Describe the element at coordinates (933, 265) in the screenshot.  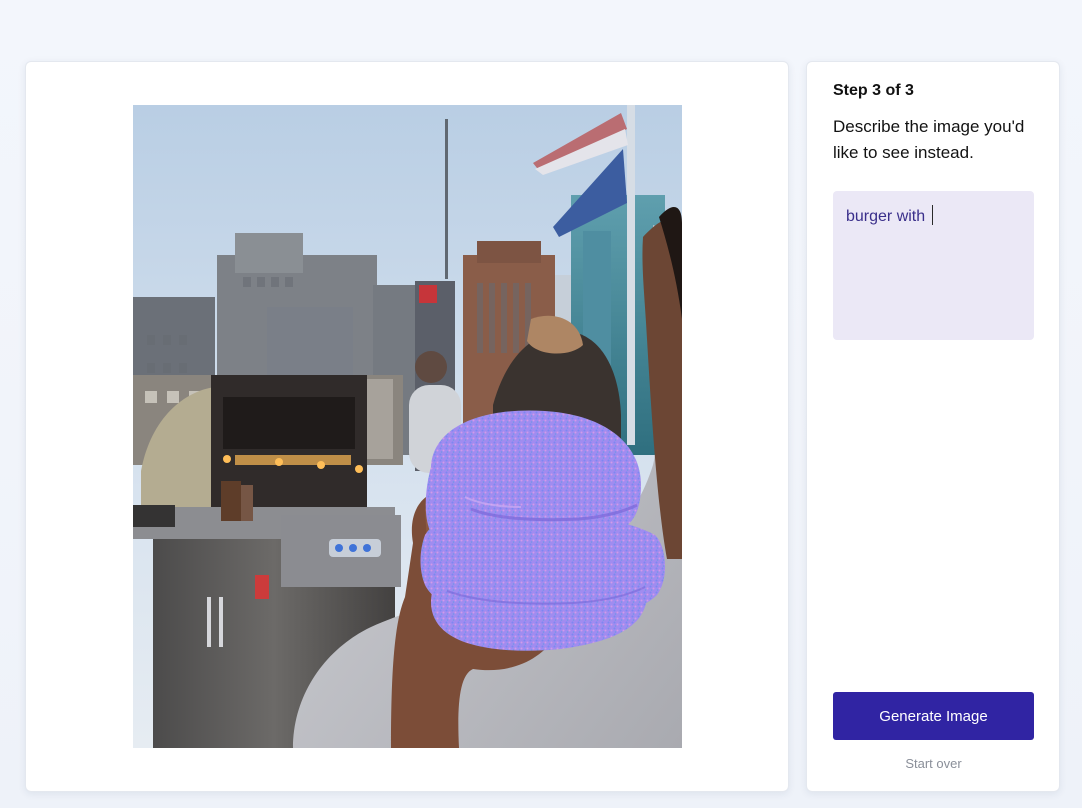
I see `prompt-textarea: burger with` at that location.